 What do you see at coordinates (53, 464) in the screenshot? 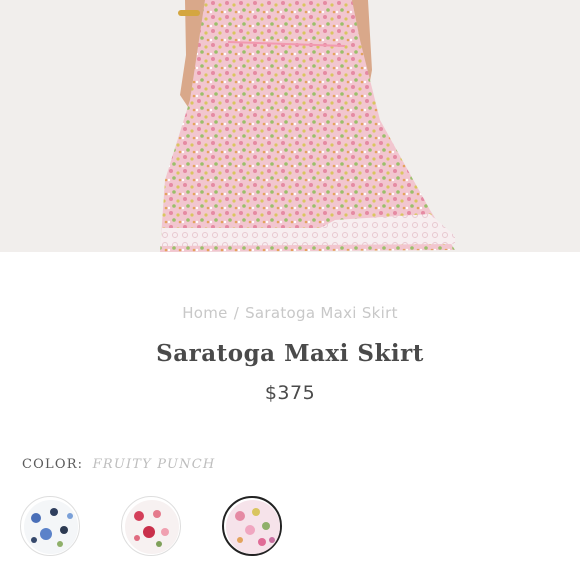
I see `color-label-text: COLOR:` at bounding box center [53, 464].